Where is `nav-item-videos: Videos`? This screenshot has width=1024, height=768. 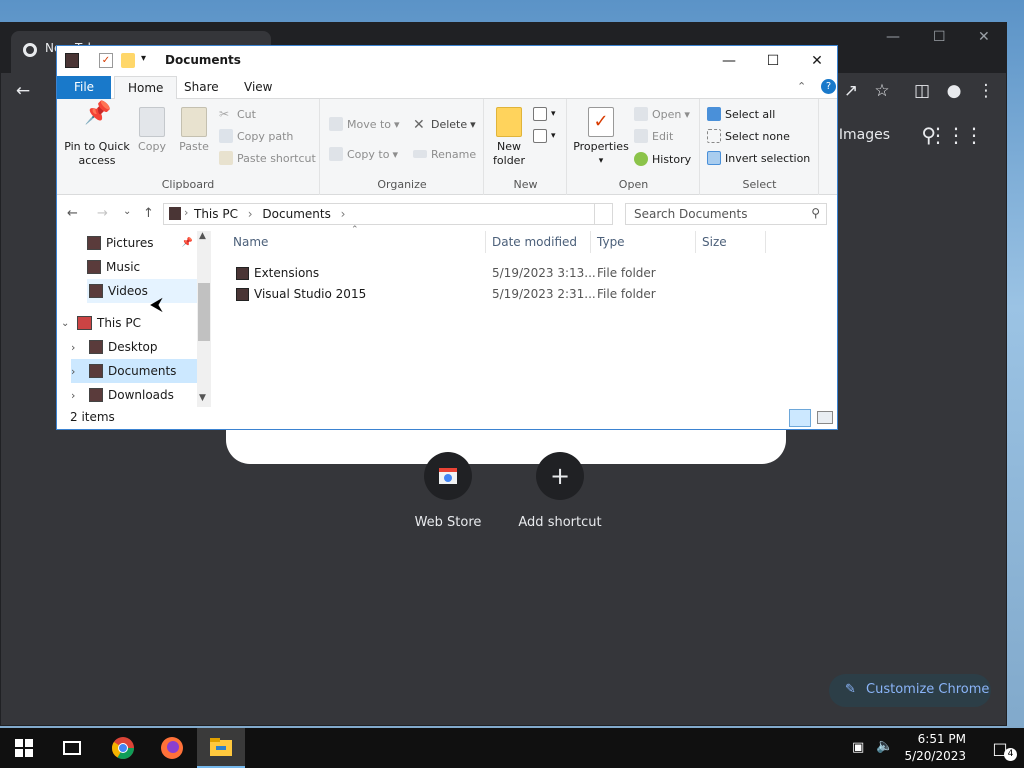
nav-item-videos: Videos is located at coordinates (142, 291).